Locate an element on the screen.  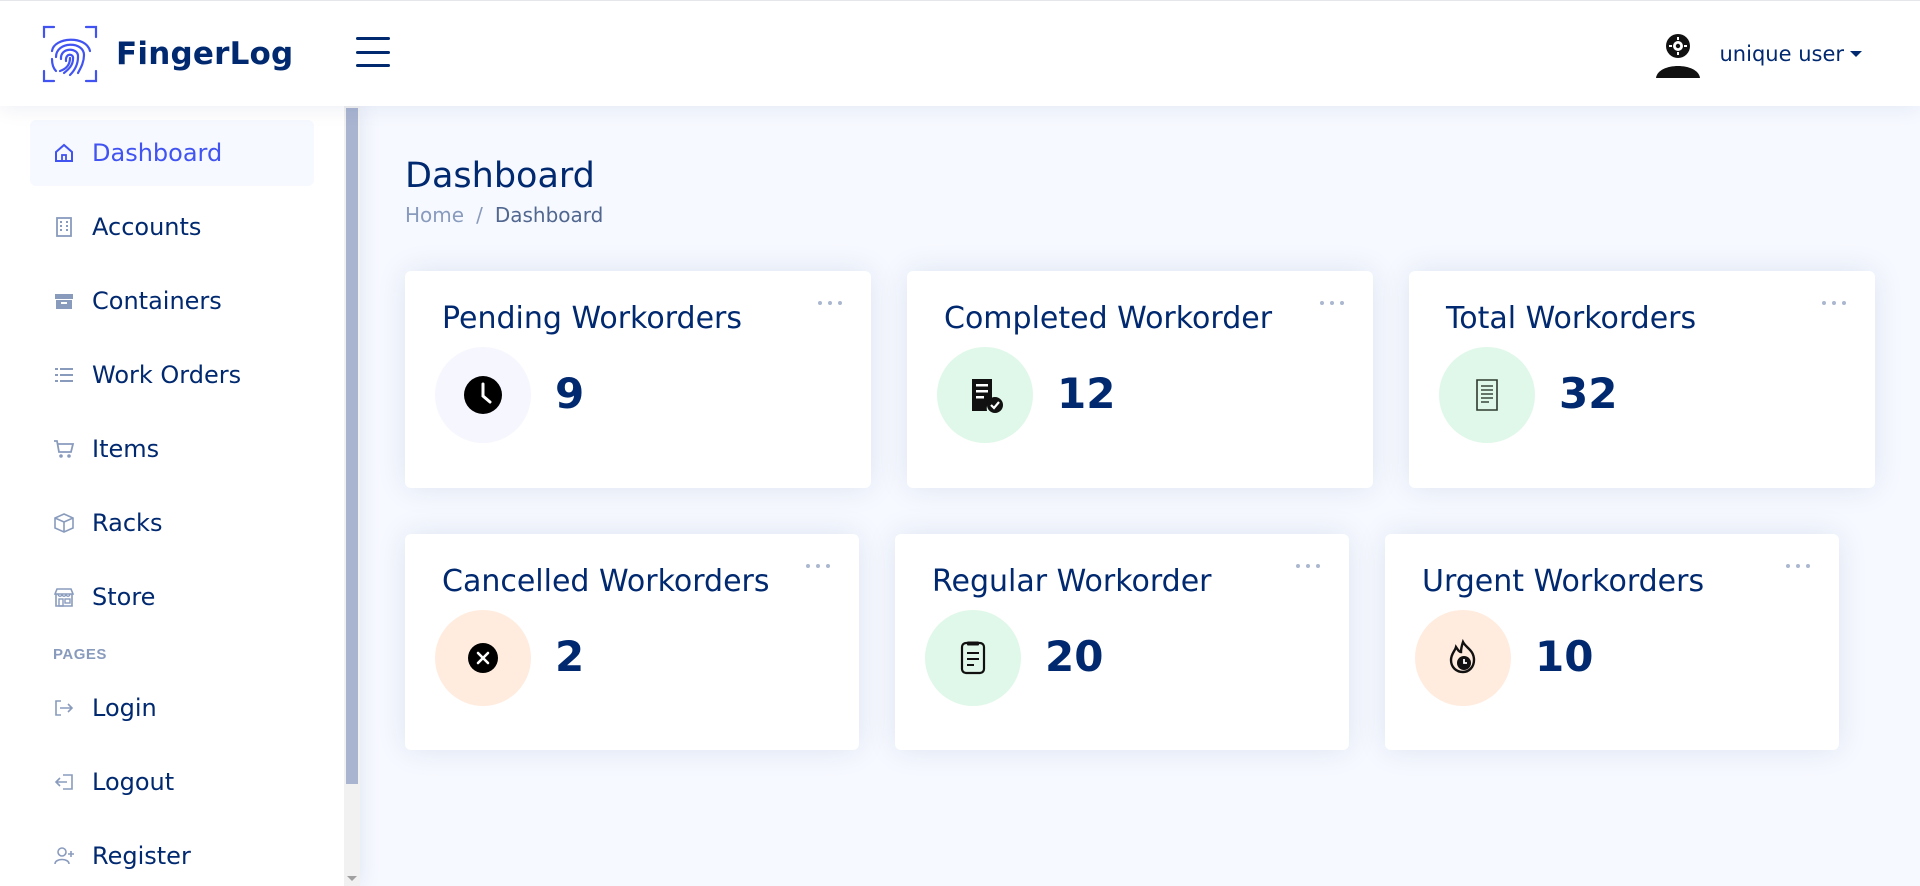
top-header: FingerLog unique user is located at coordinates (960, 53).